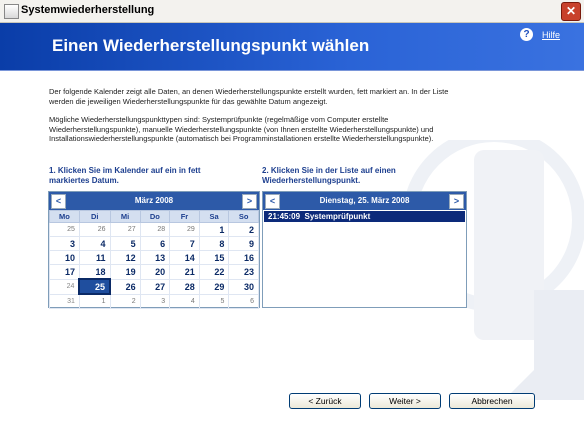 This screenshot has width=584, height=429. Describe the element at coordinates (292, 11) in the screenshot. I see `title-bar: Systemwiederherstellung ✕` at that location.